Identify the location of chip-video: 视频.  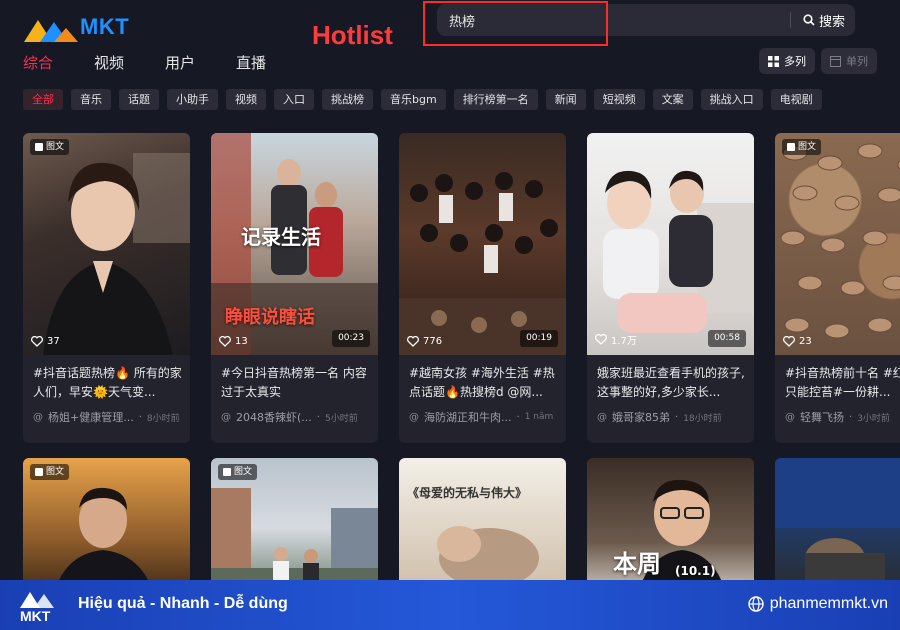
(246, 99).